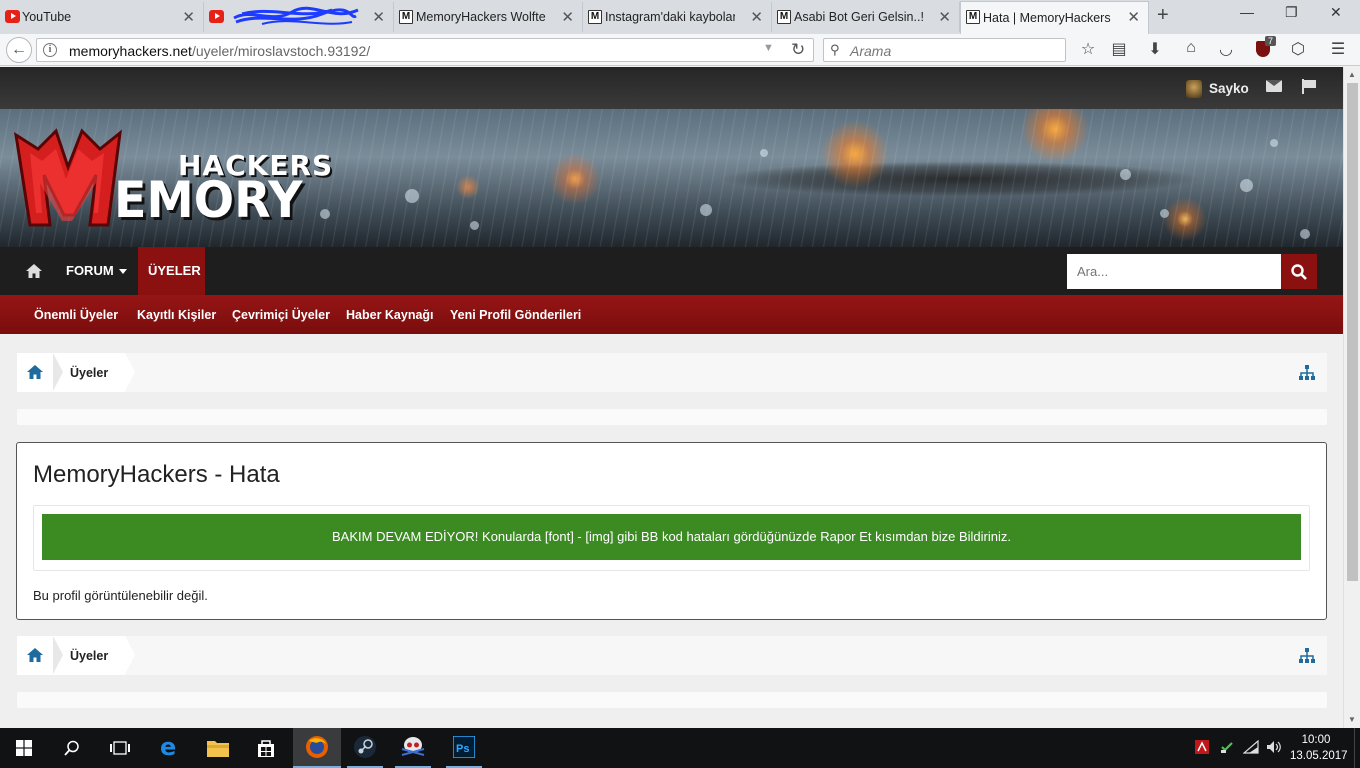 This screenshot has height=768, width=1360. I want to click on browser-search-input: ⚲ Arama, so click(944, 50).